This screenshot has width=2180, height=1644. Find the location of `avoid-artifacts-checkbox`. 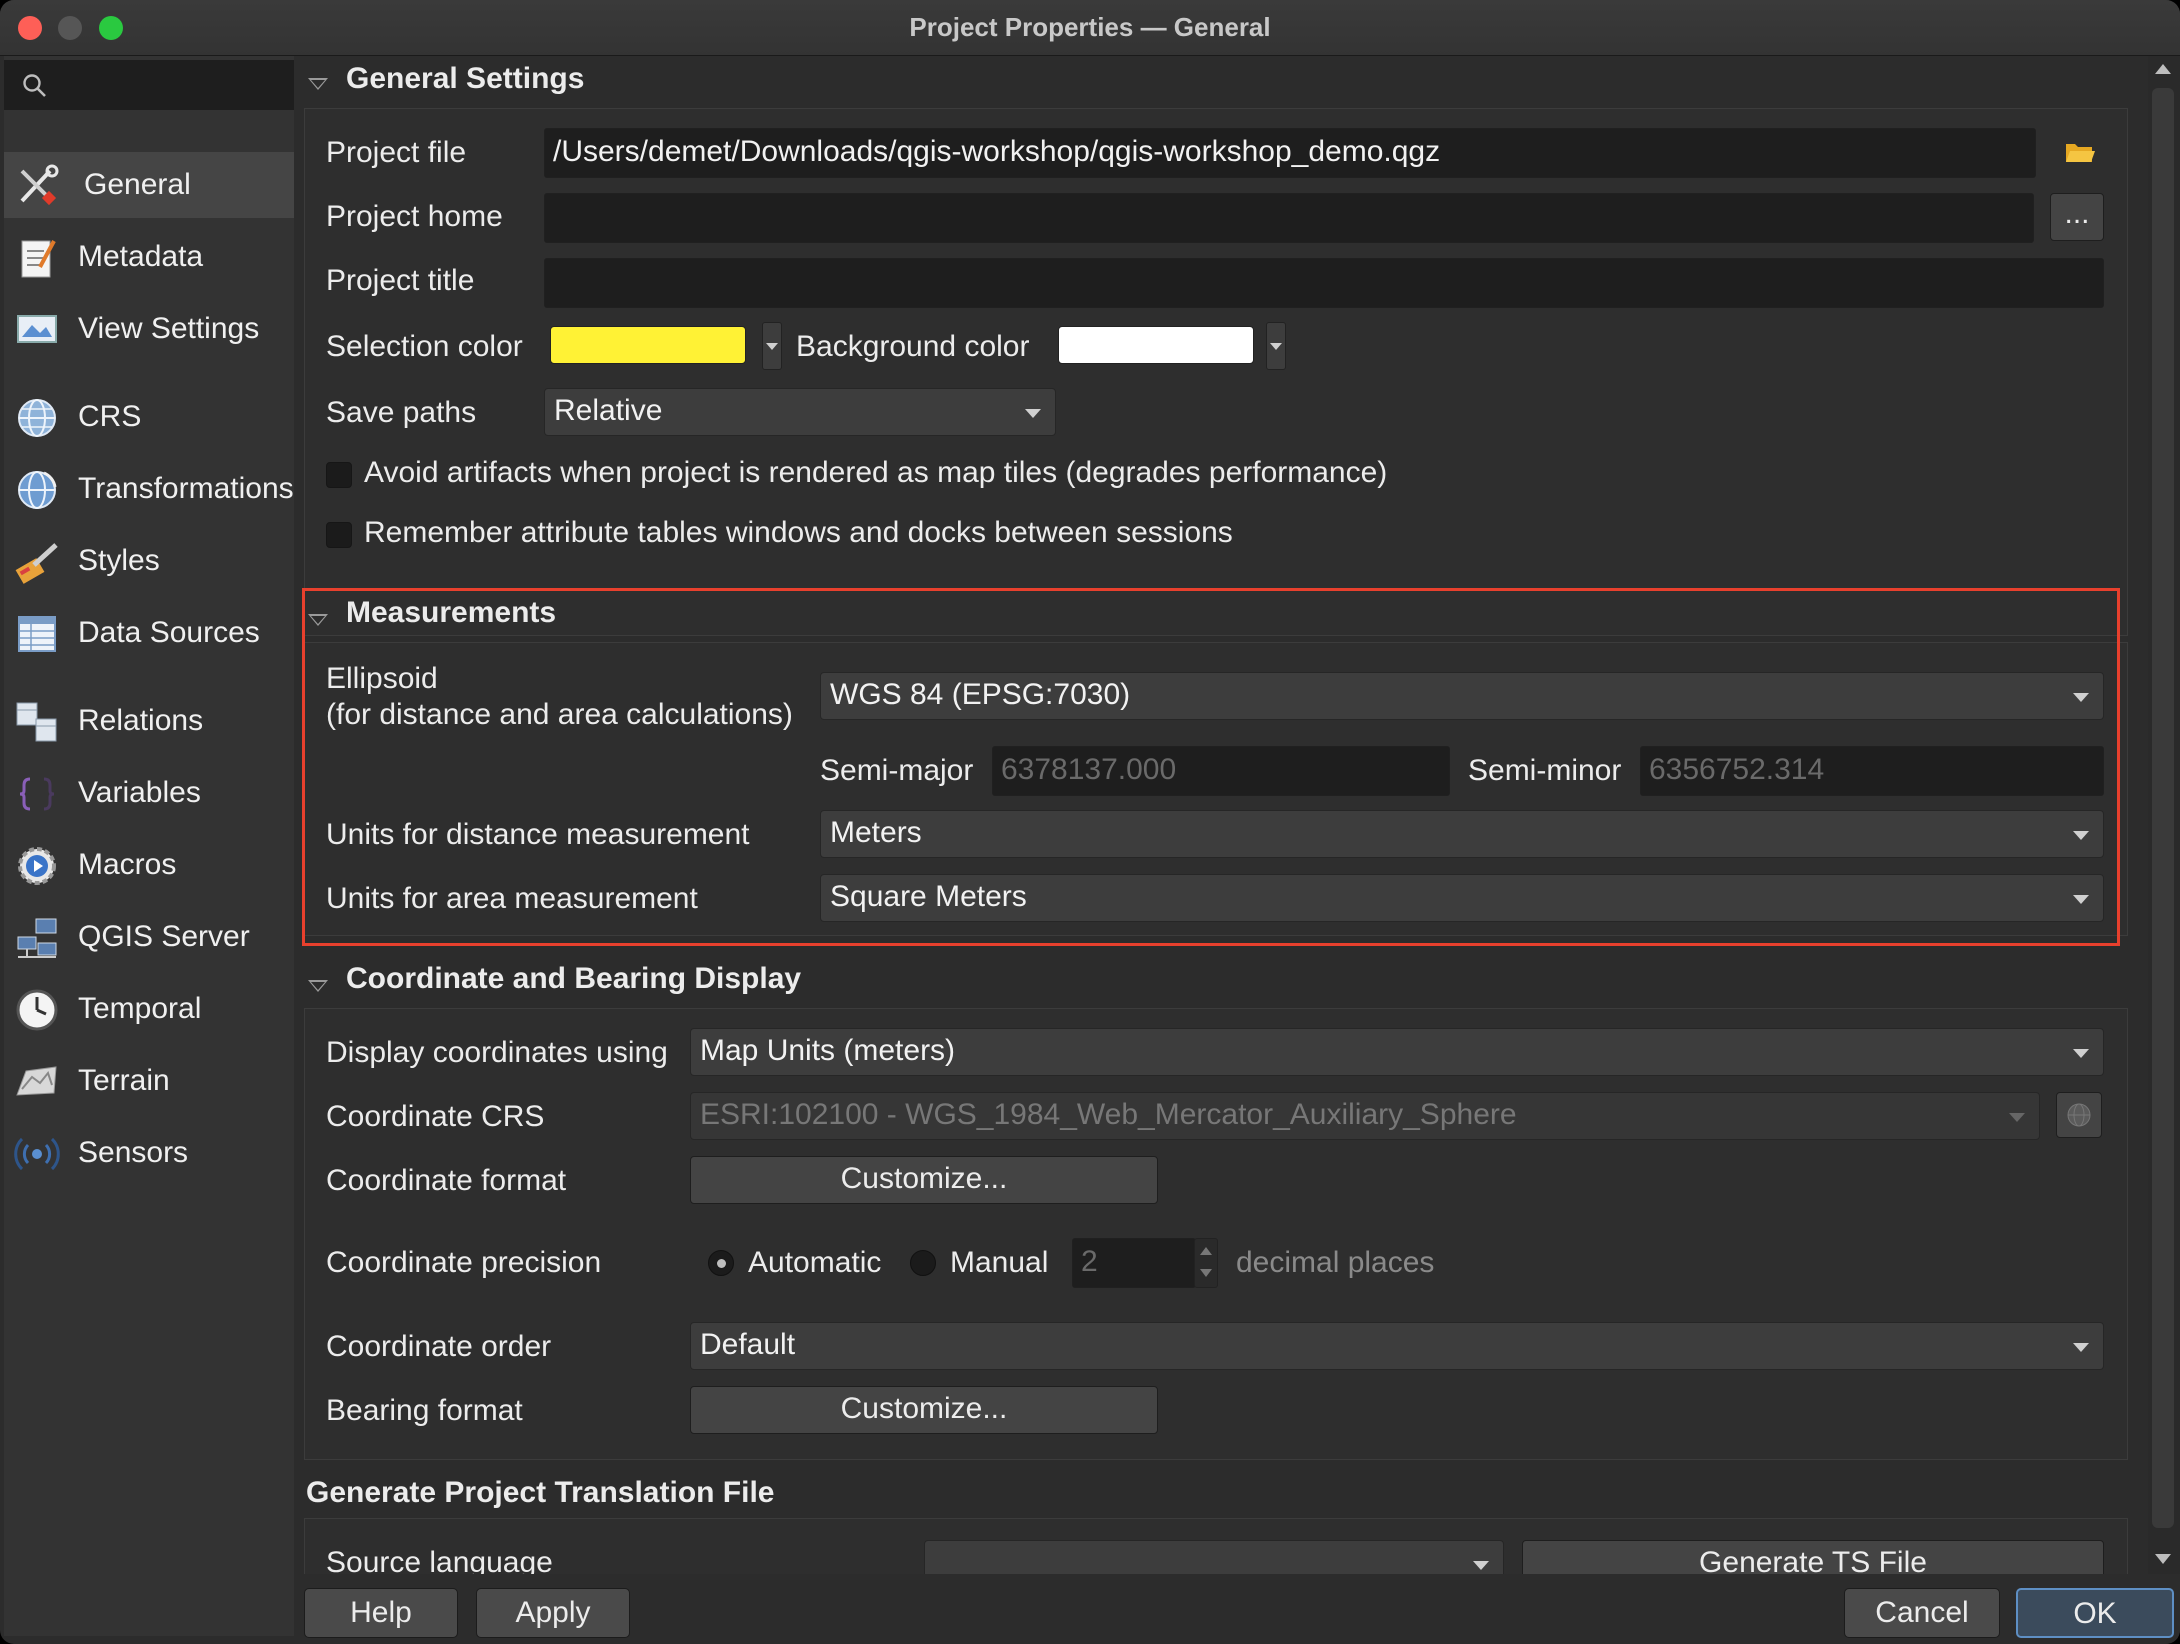

avoid-artifacts-checkbox is located at coordinates (339, 475).